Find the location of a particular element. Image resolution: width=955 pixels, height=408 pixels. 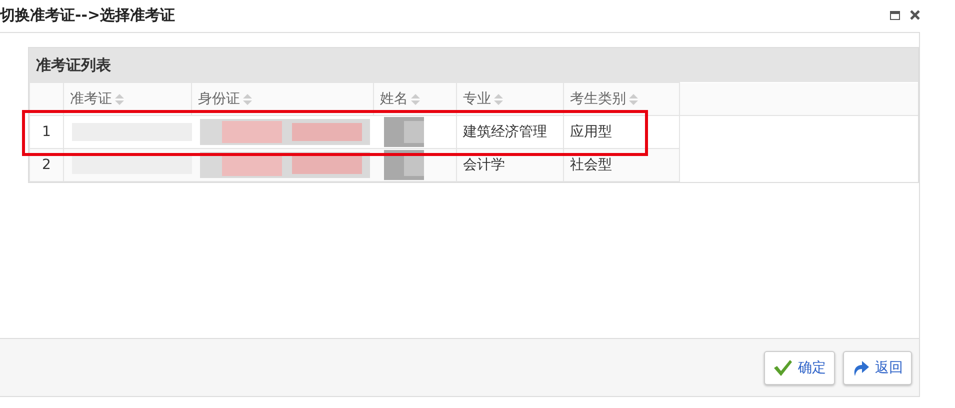

column-header: 姓名 is located at coordinates (415, 99).